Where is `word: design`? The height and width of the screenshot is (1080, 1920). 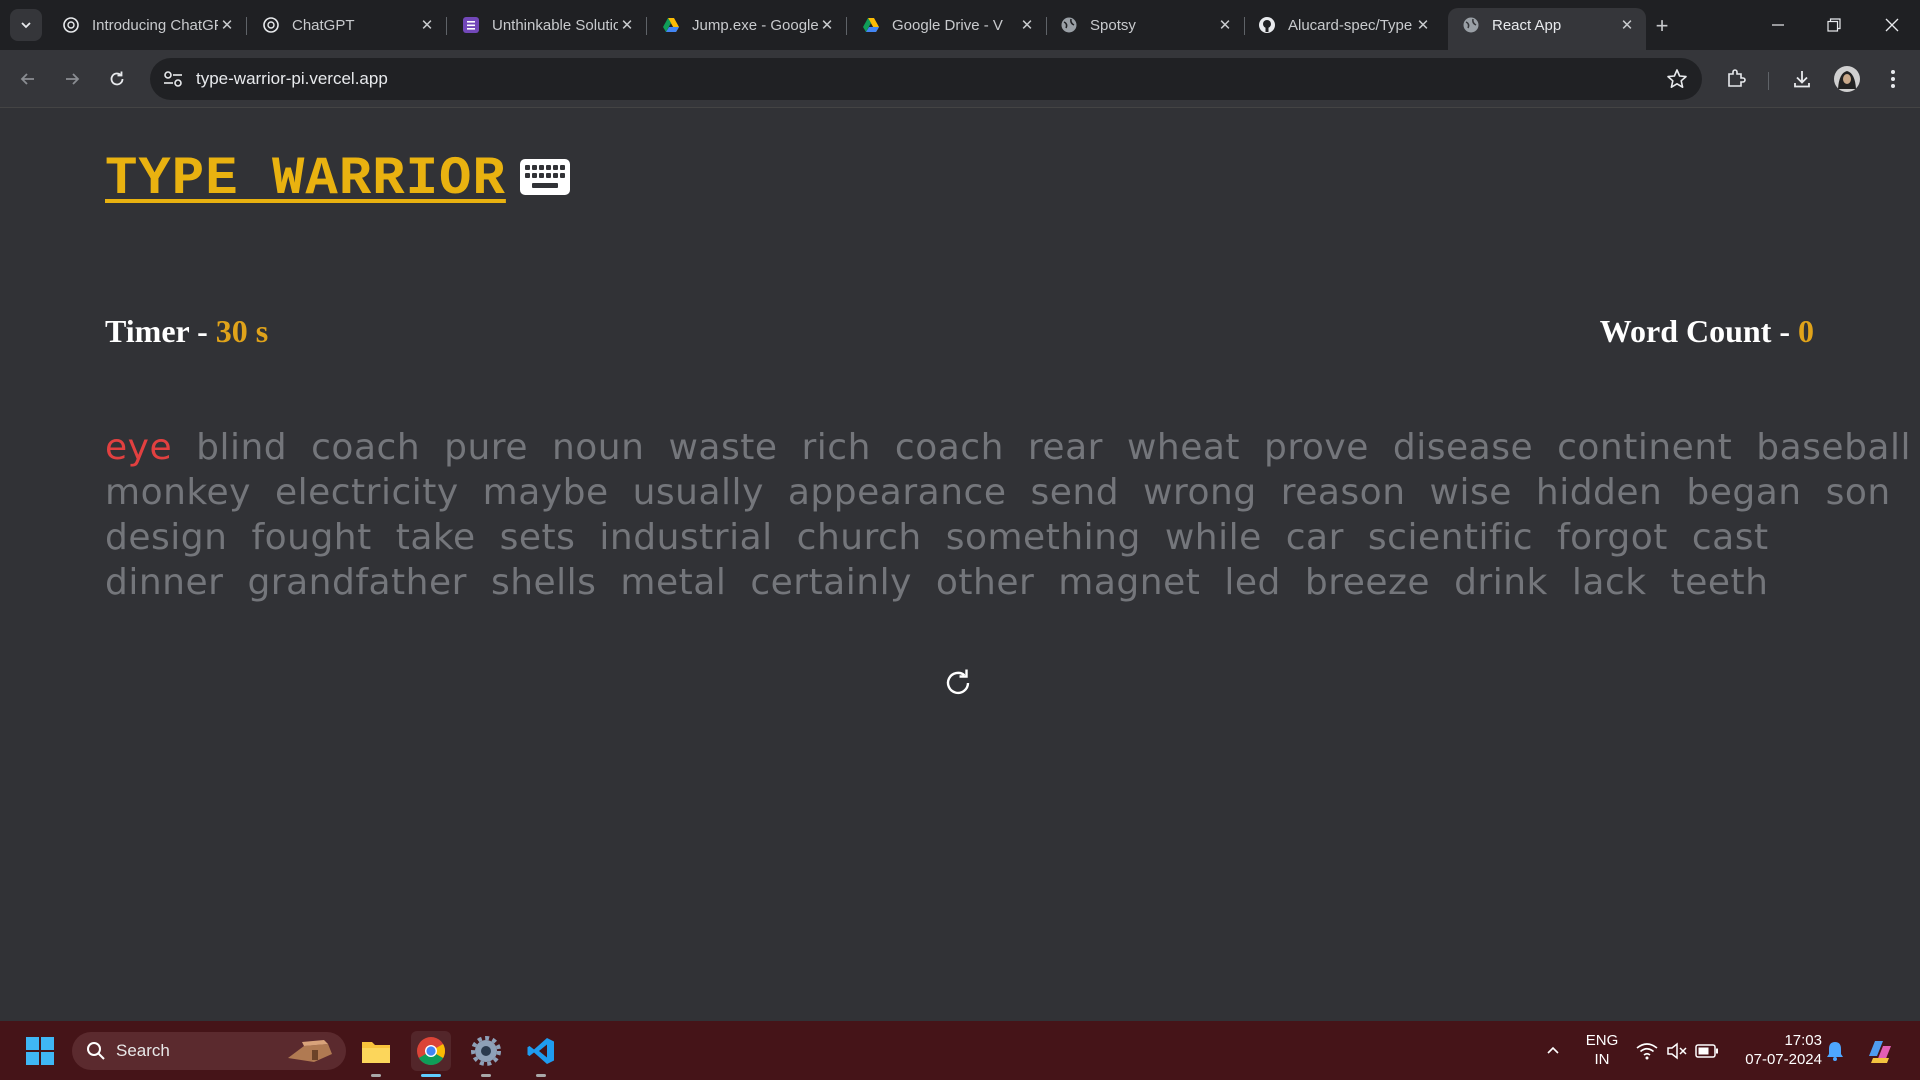
word: design is located at coordinates (166, 537).